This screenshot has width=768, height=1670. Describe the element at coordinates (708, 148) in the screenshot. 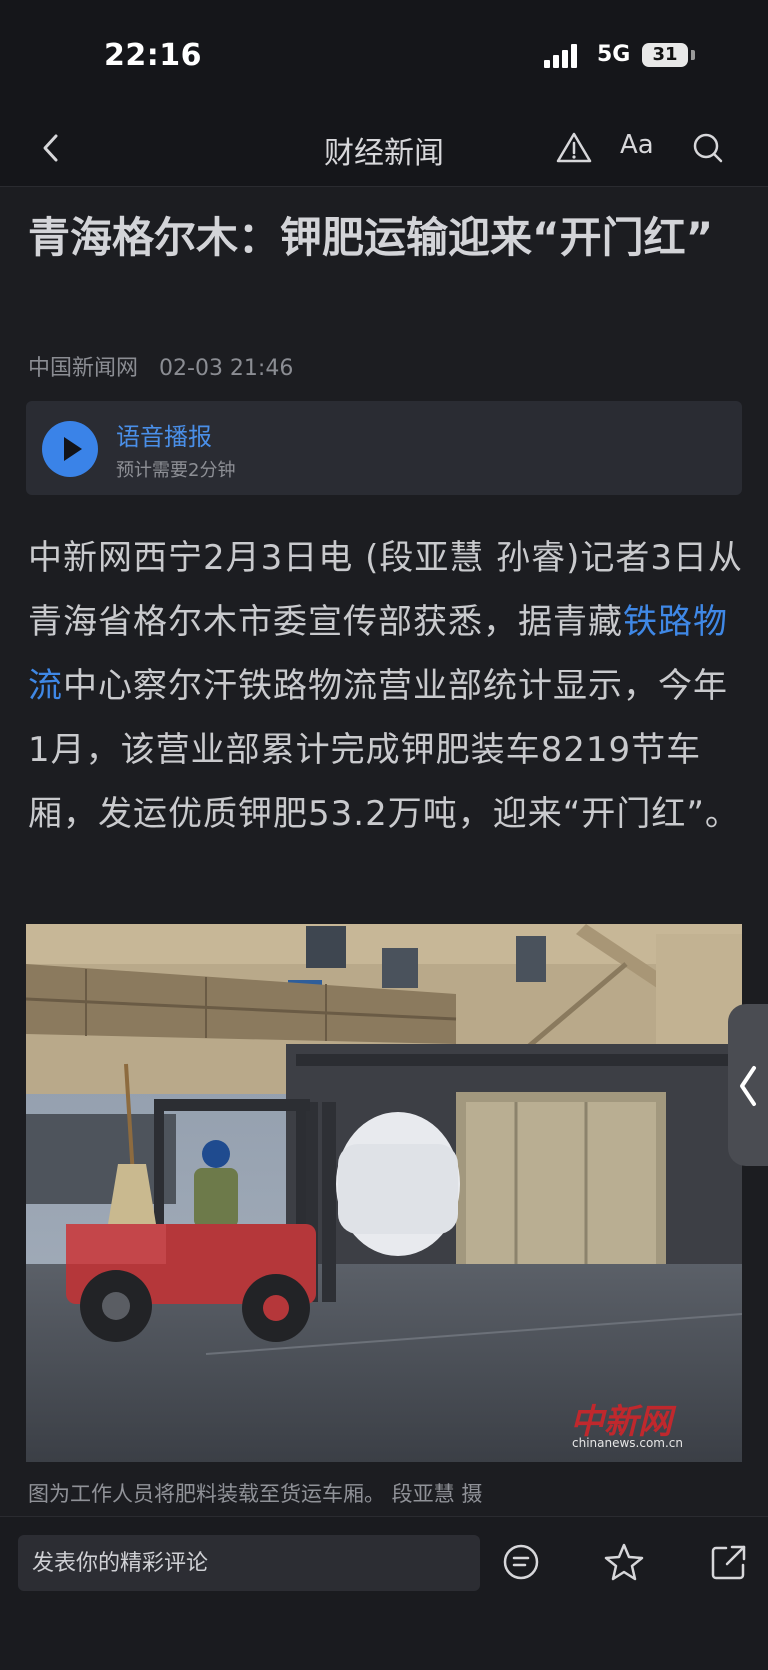

I see `search-icon` at that location.